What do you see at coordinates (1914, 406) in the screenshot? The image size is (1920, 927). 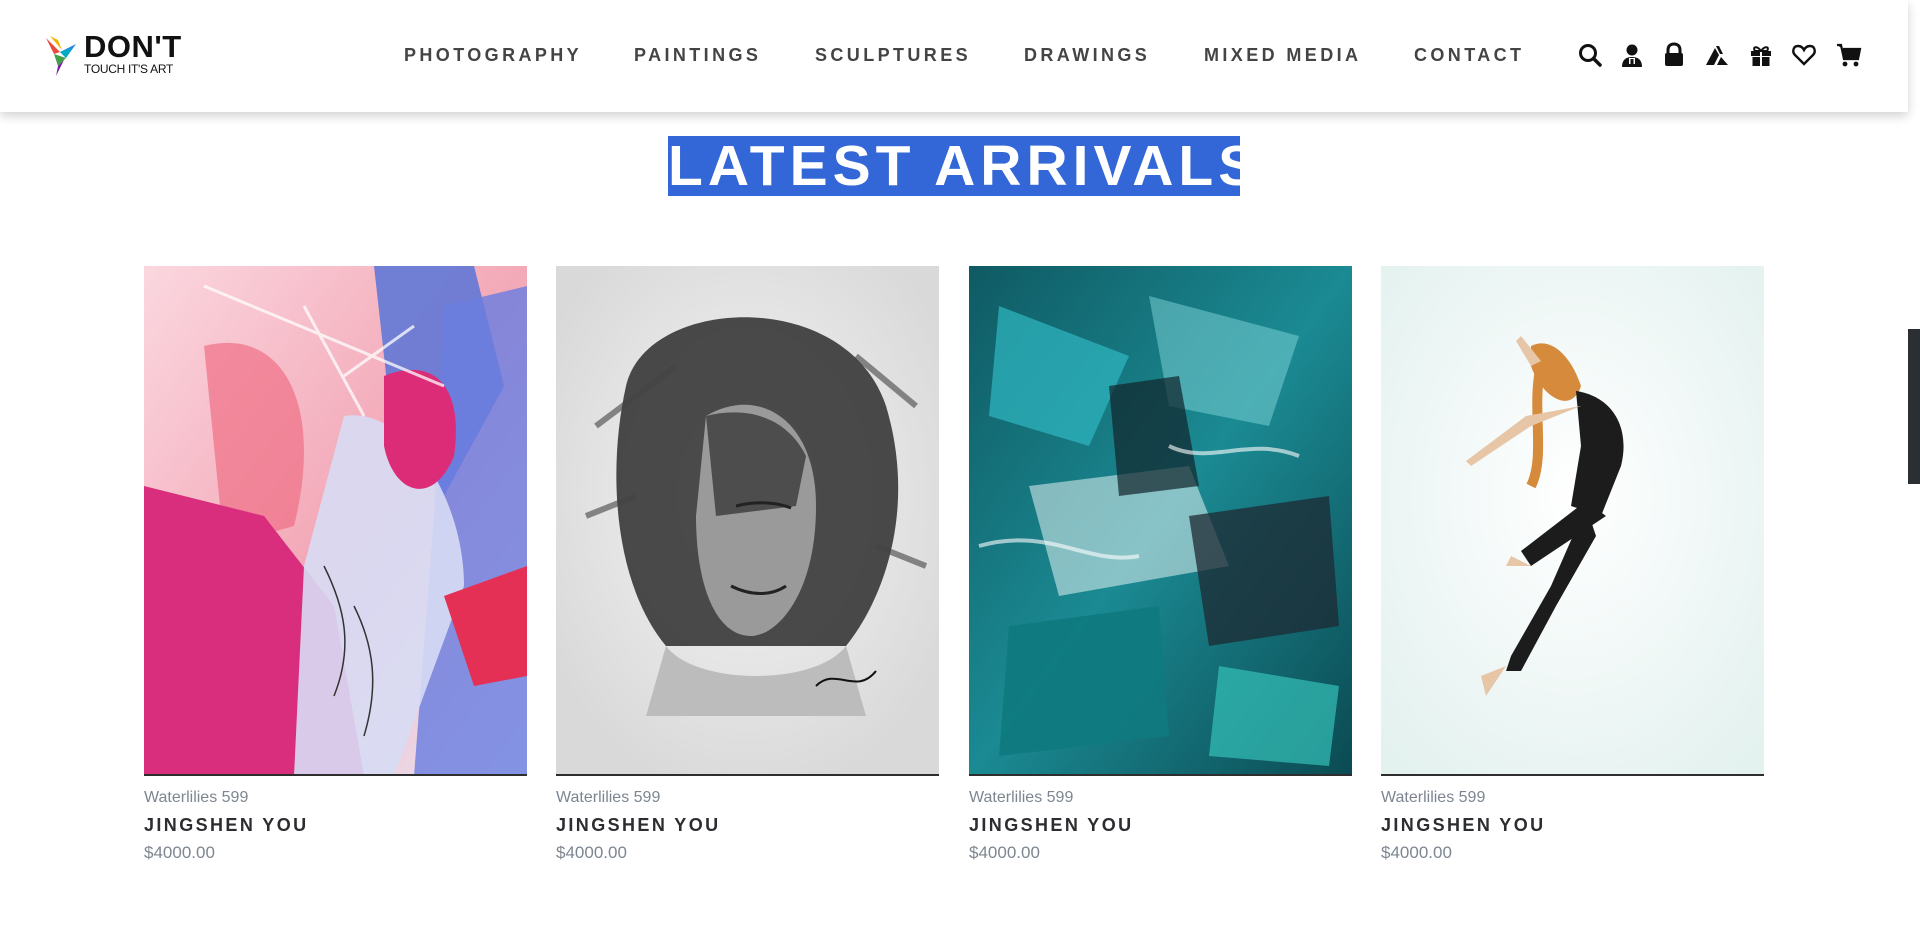 I see `side-scroll-tab` at bounding box center [1914, 406].